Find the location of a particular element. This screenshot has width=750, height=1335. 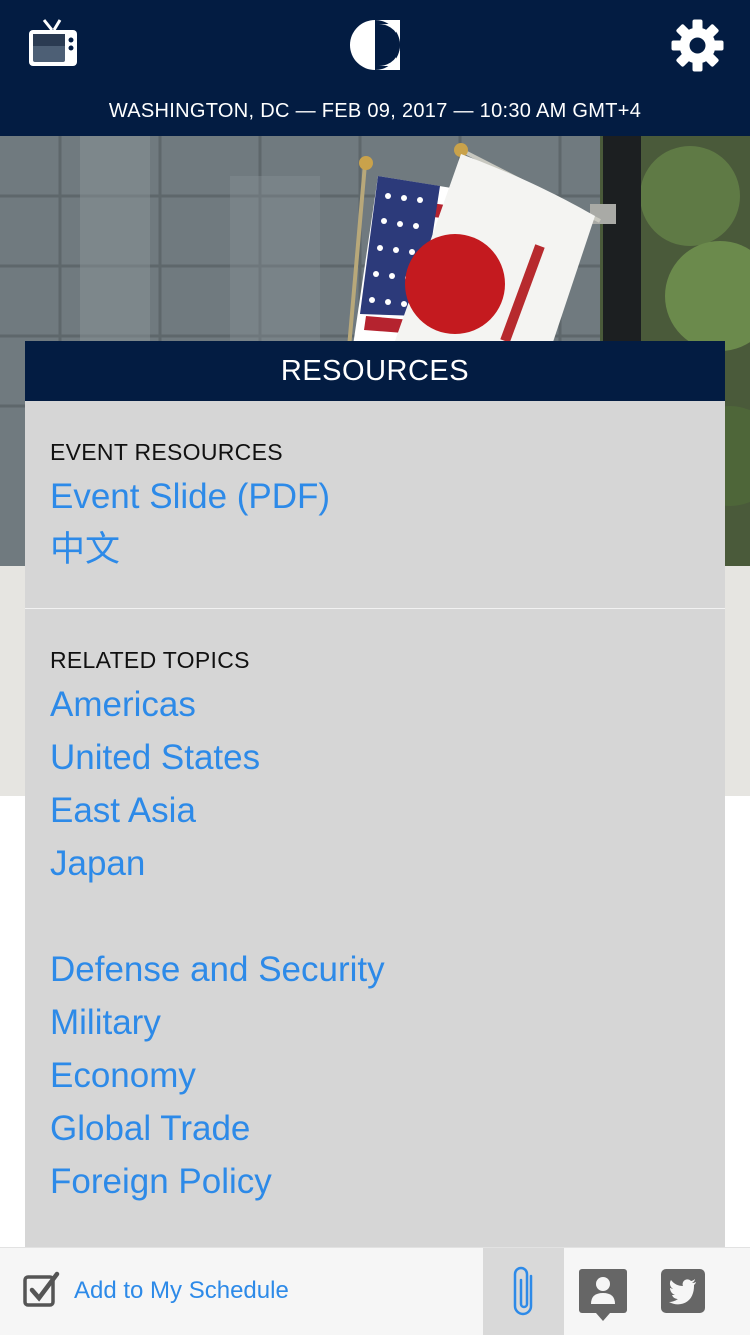

checkbox-checked-icon is located at coordinates (41, 1291).